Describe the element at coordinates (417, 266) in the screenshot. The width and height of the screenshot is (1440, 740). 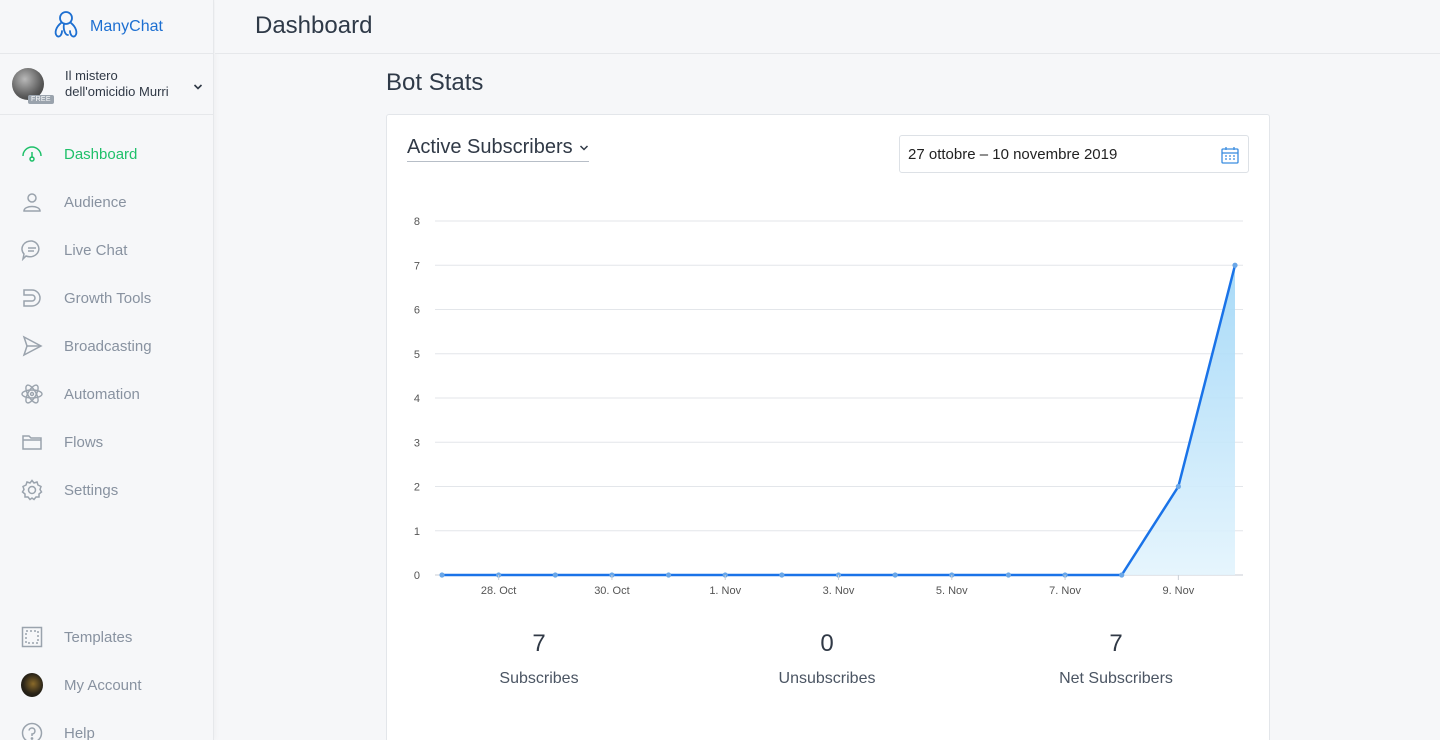
I see `y-tick-label: 7` at that location.